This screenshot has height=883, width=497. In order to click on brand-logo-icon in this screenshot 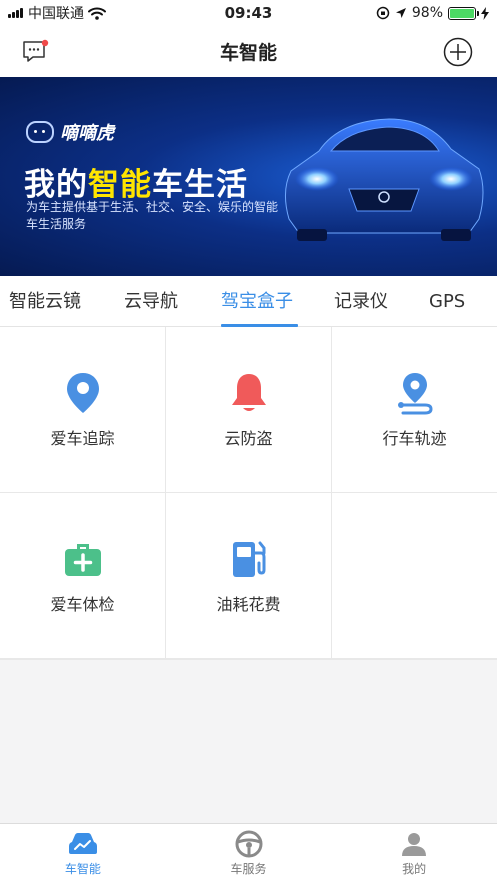, I will do `click(40, 132)`.